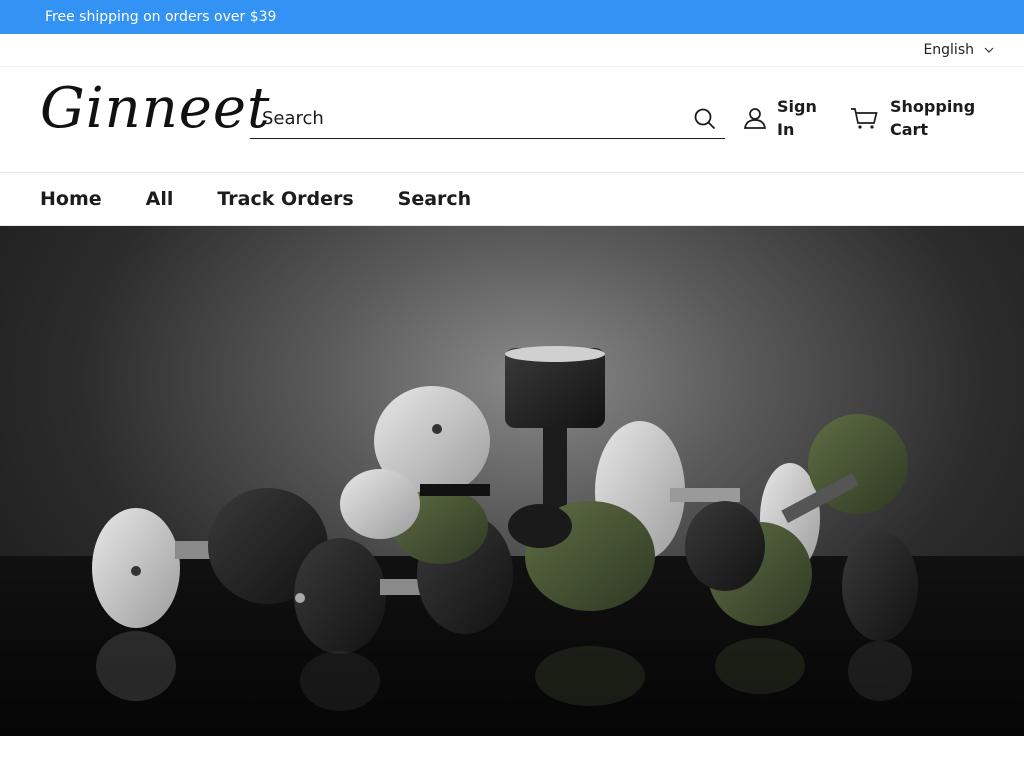  Describe the element at coordinates (435, 199) in the screenshot. I see `nav-item-search: Search` at that location.